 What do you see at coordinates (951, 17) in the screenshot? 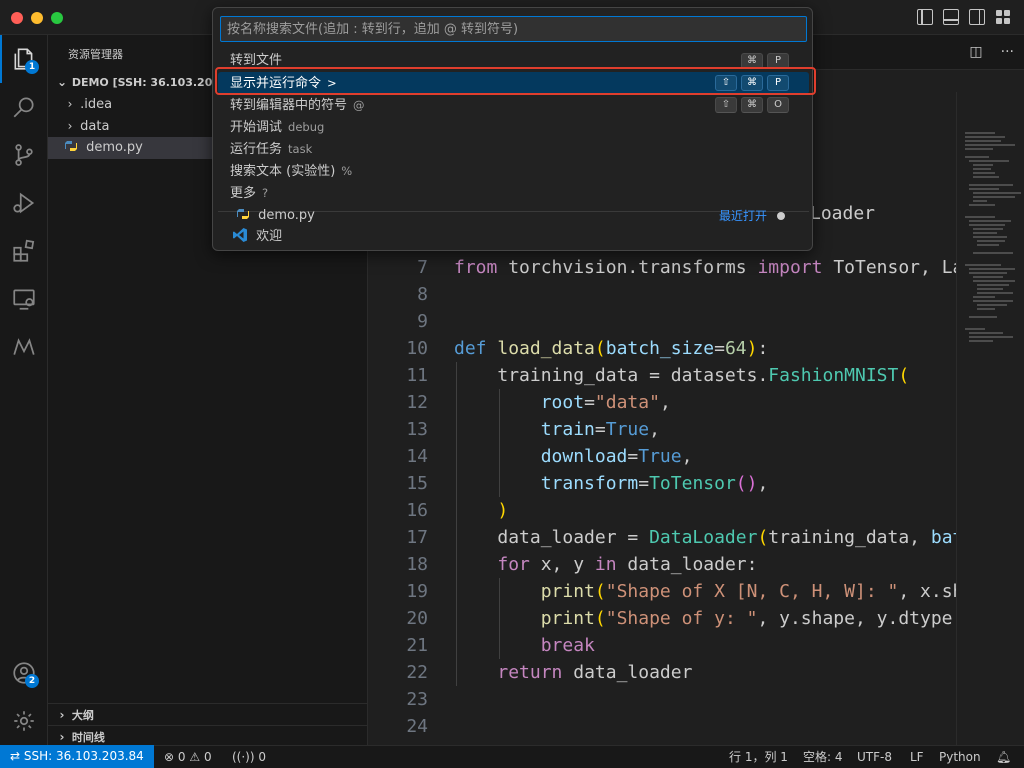
I see `toggle-panel-icon` at bounding box center [951, 17].